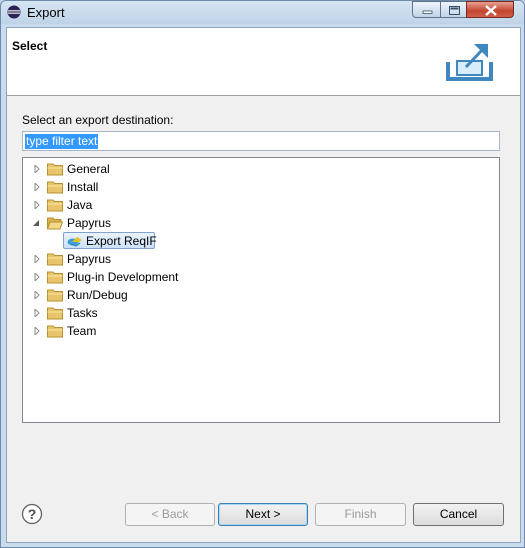 This screenshot has height=548, width=525. I want to click on tree-item-label: Tasks, so click(82, 313).